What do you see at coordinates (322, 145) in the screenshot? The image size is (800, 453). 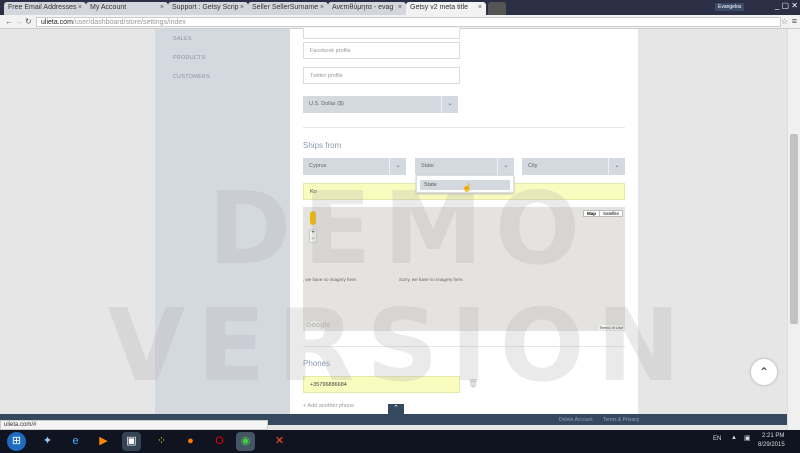 I see `ships-from-heading: Ships from` at bounding box center [322, 145].